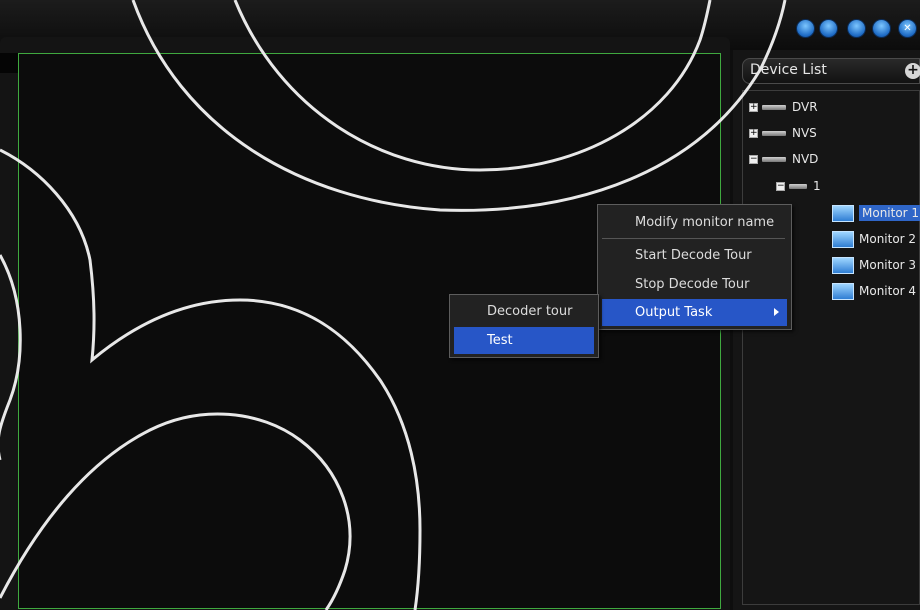  What do you see at coordinates (774, 159) in the screenshot?
I see `nvd-device-icon` at bounding box center [774, 159].